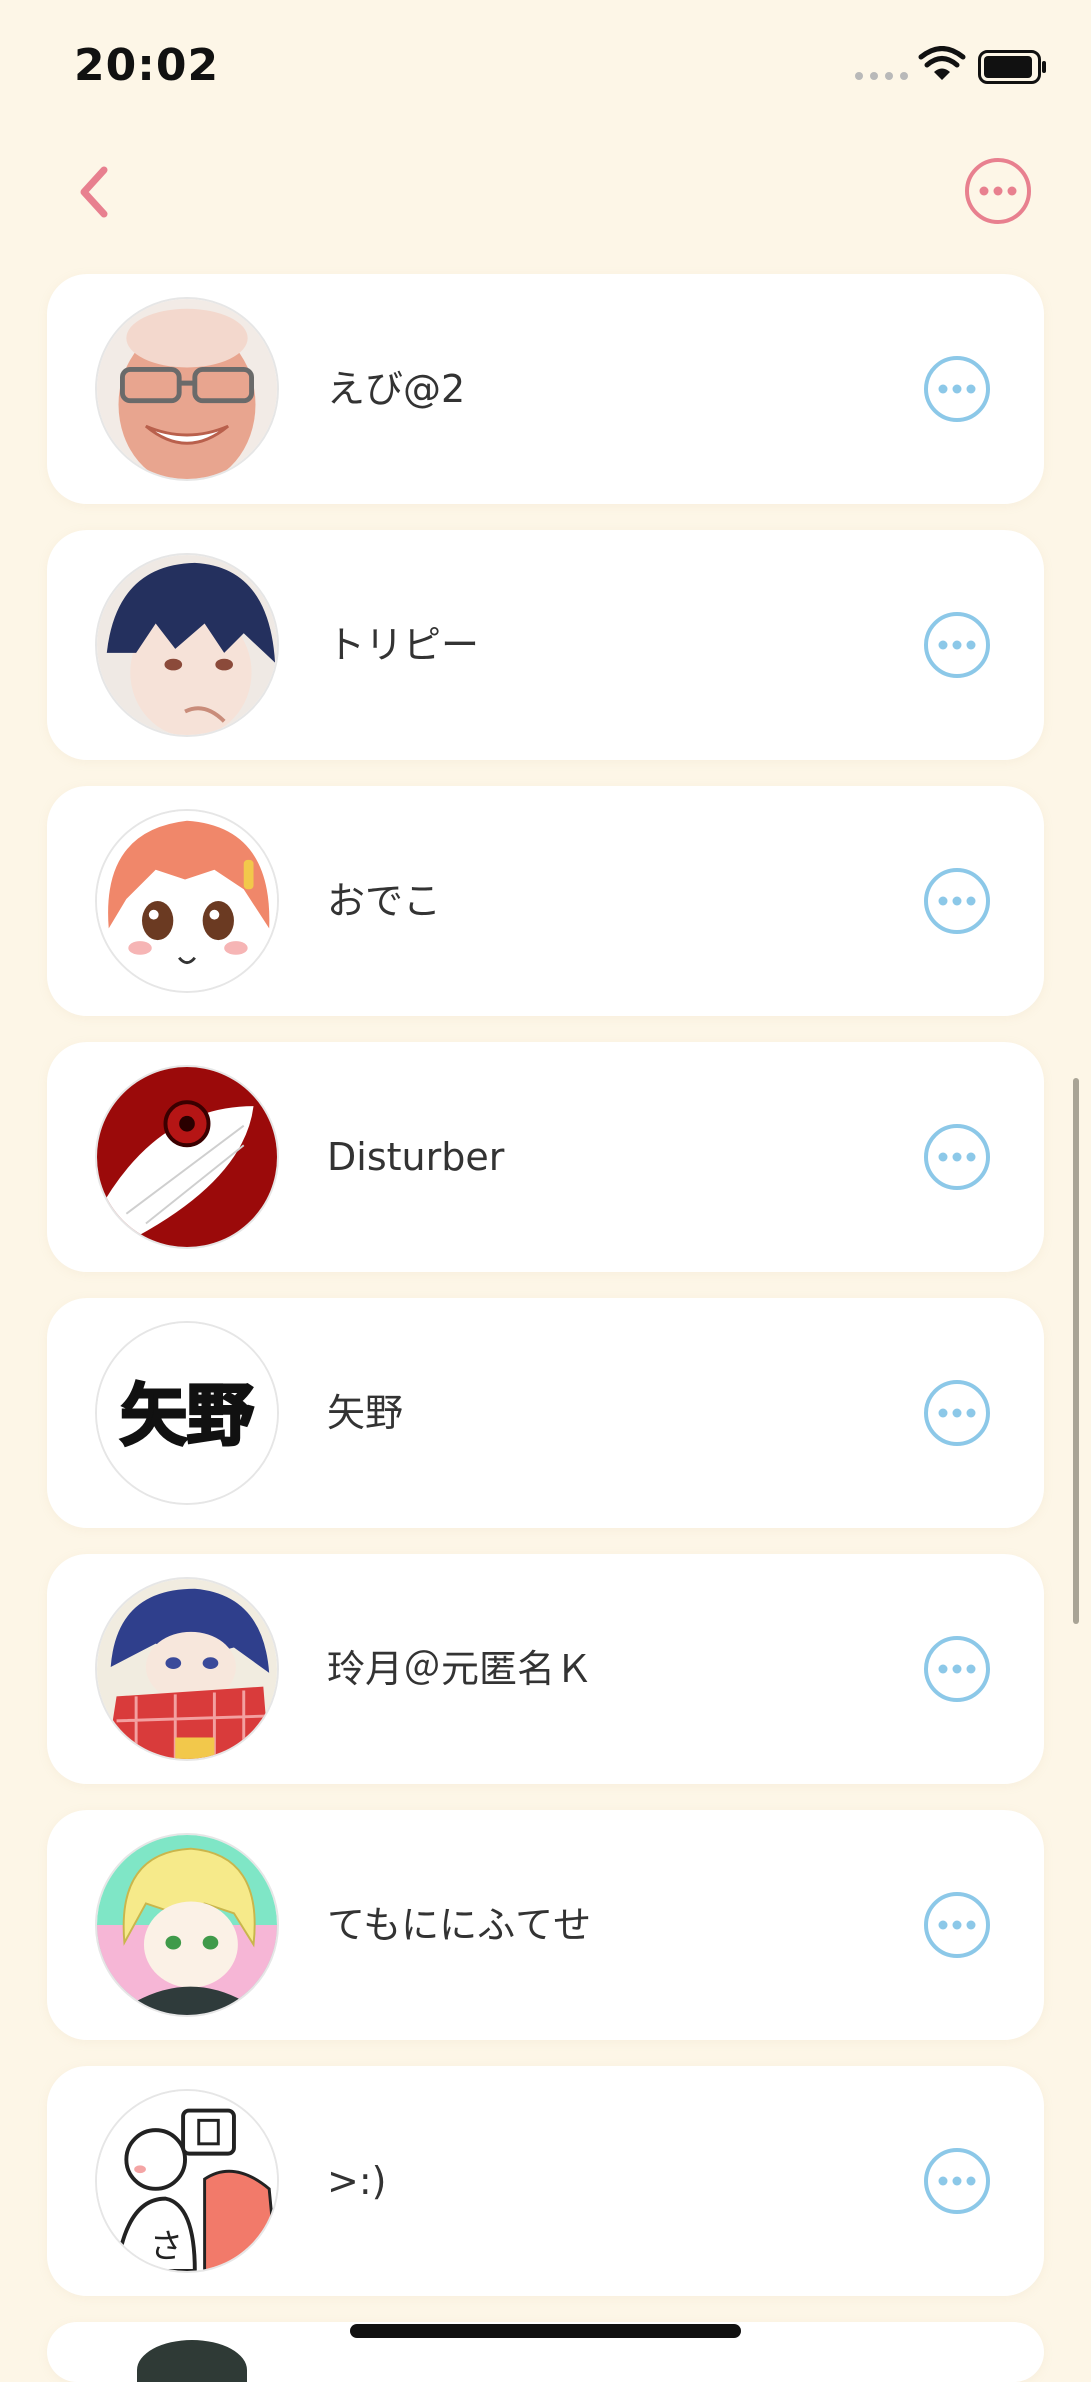  What do you see at coordinates (459, 1925) in the screenshot?
I see `contact-name: てもににふてせ` at bounding box center [459, 1925].